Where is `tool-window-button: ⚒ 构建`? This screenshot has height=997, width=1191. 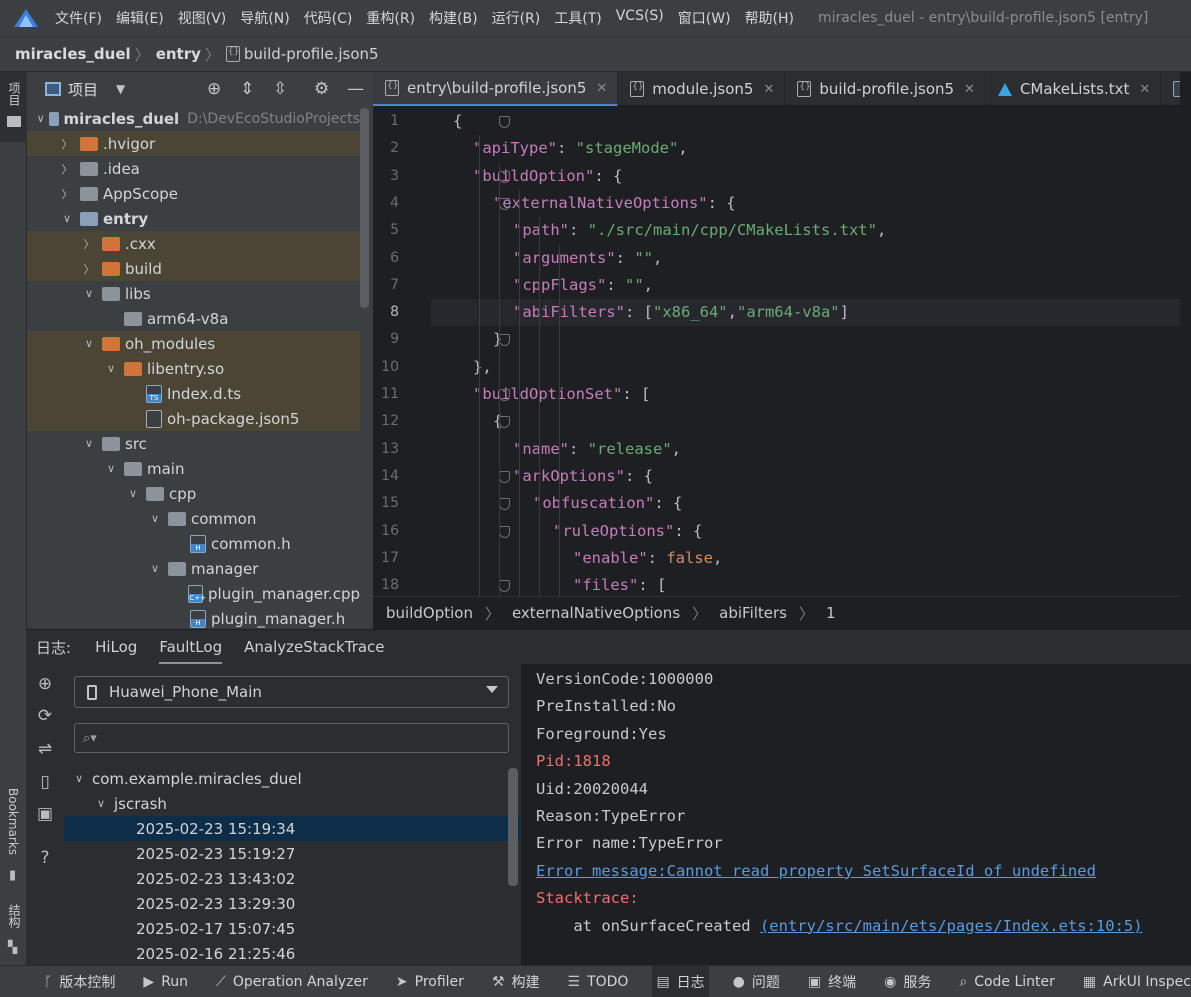 tool-window-button: ⚒ 构建 is located at coordinates (516, 981).